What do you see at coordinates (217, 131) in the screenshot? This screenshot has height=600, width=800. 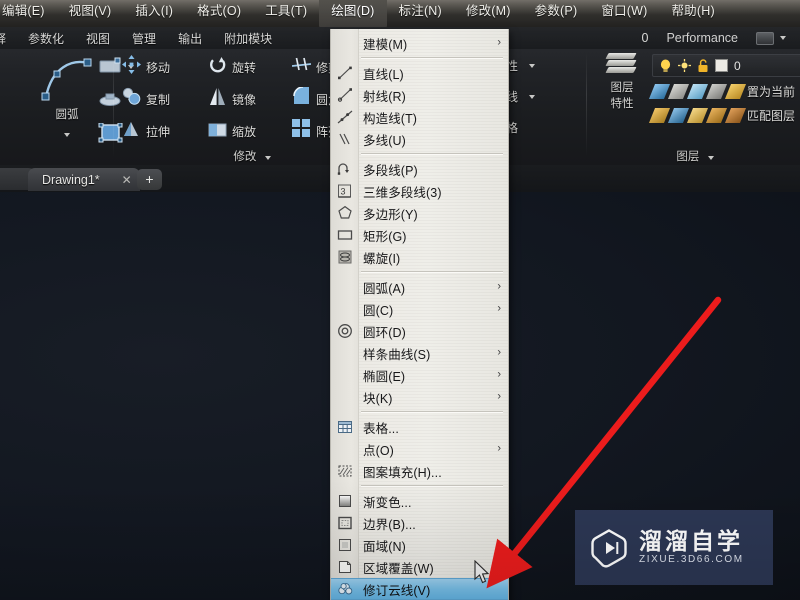 I see `scale-icon` at bounding box center [217, 131].